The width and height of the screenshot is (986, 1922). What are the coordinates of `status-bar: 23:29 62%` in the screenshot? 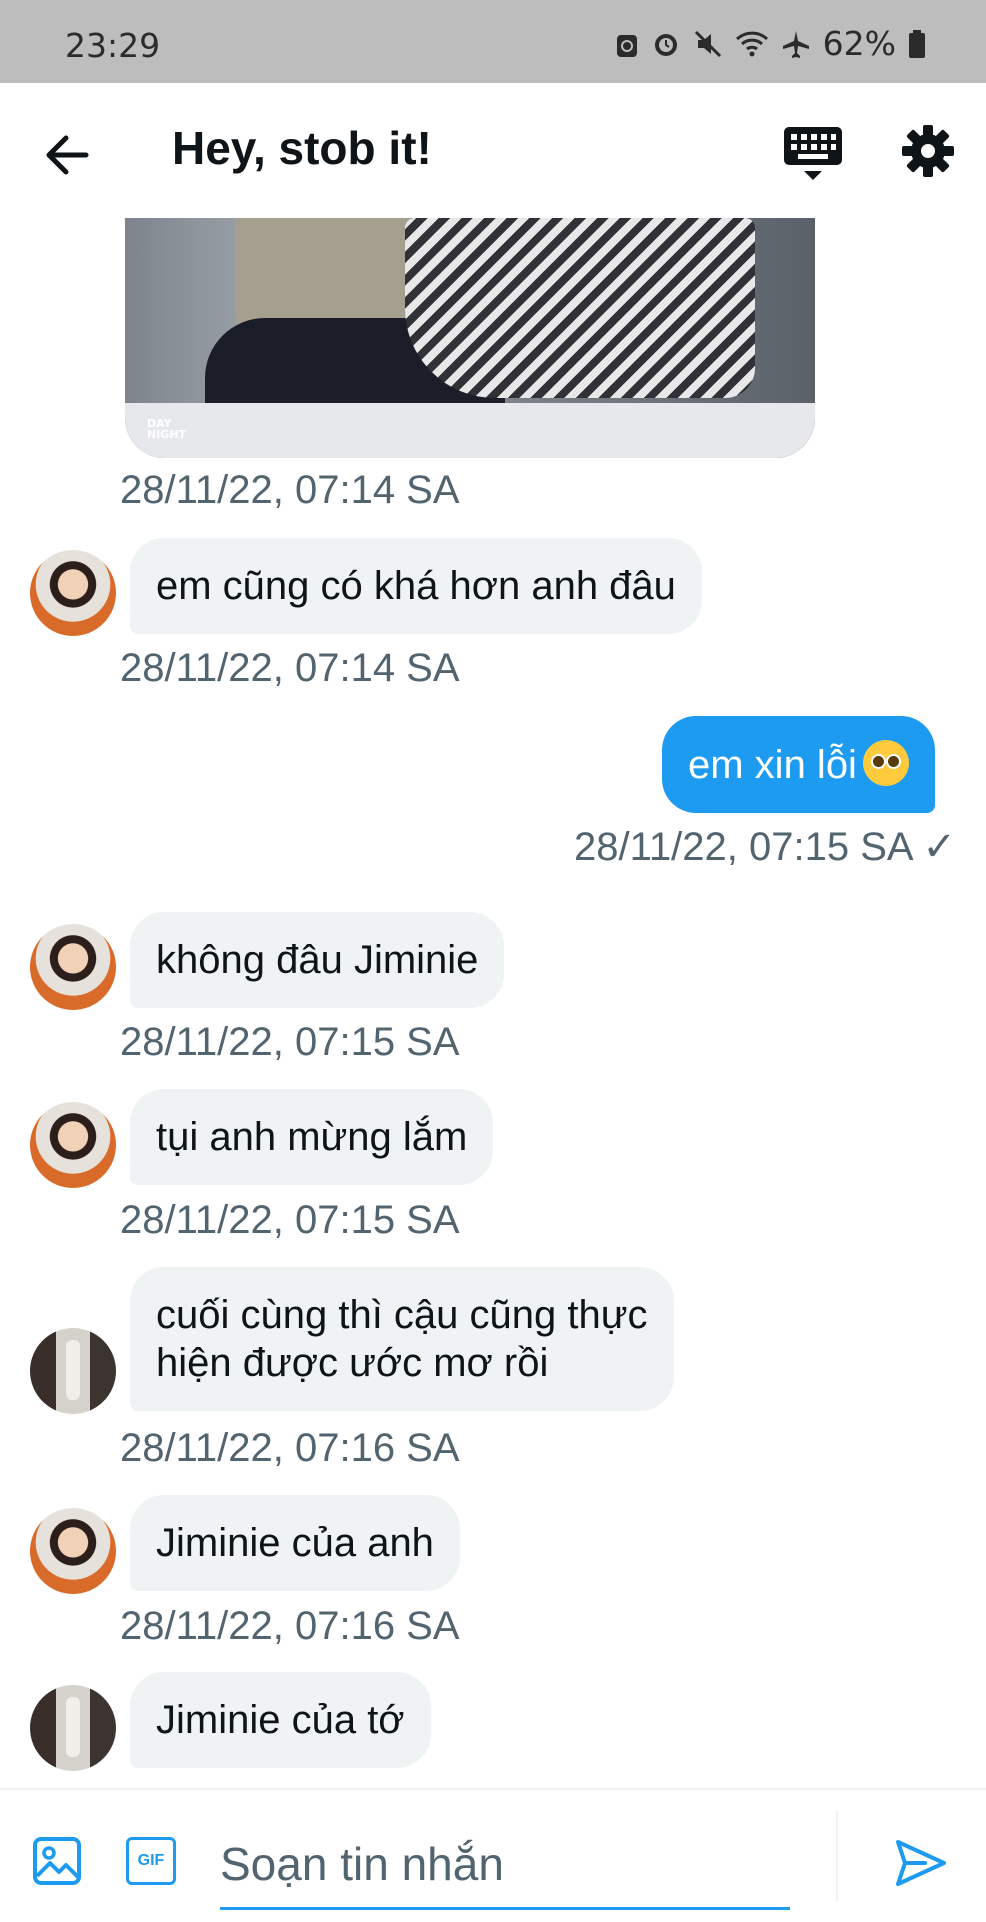 It's located at (493, 41).